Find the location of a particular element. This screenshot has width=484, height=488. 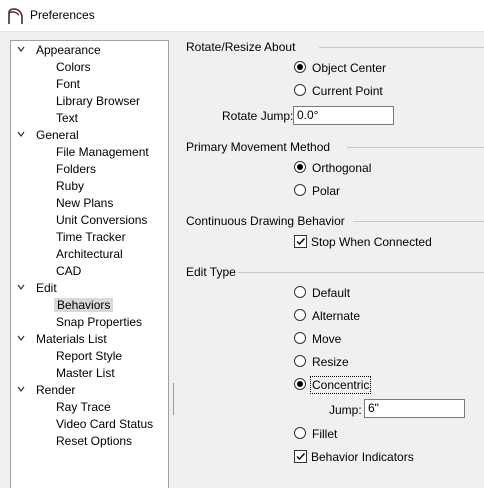

tree-item-report-style: Report Style is located at coordinates (89, 356).